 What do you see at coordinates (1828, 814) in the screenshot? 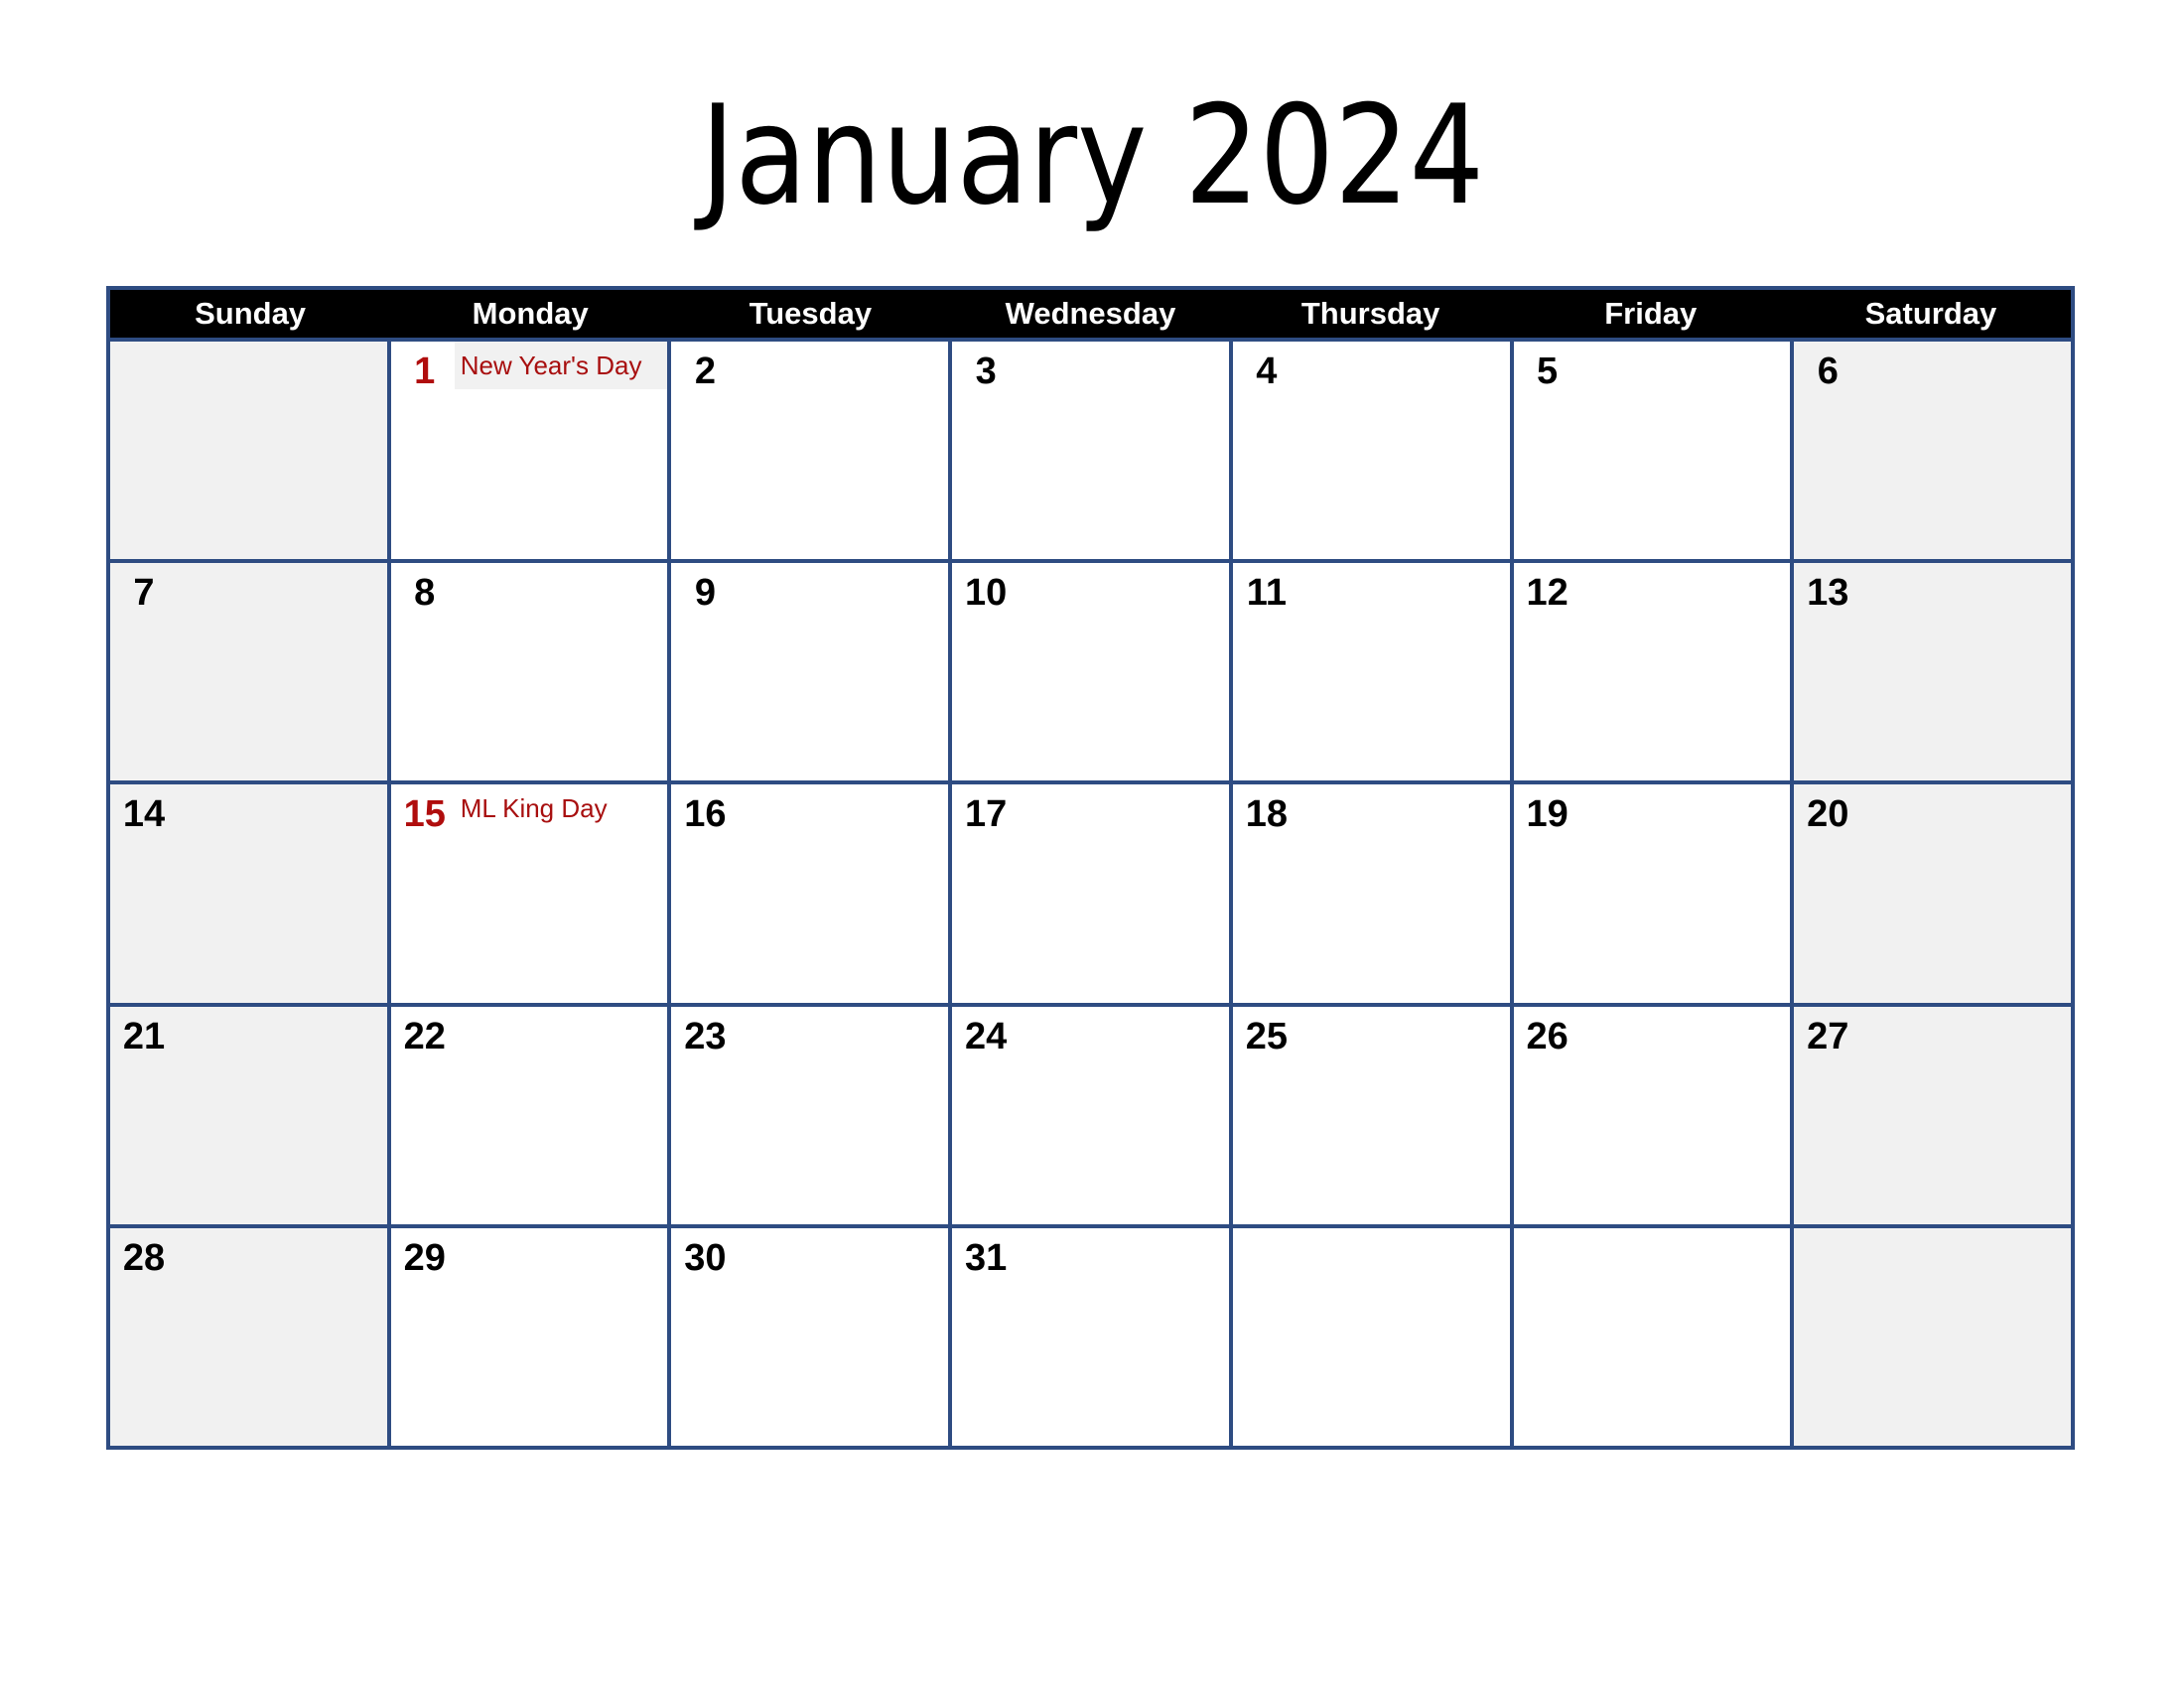
I see `day-number: 20` at bounding box center [1828, 814].